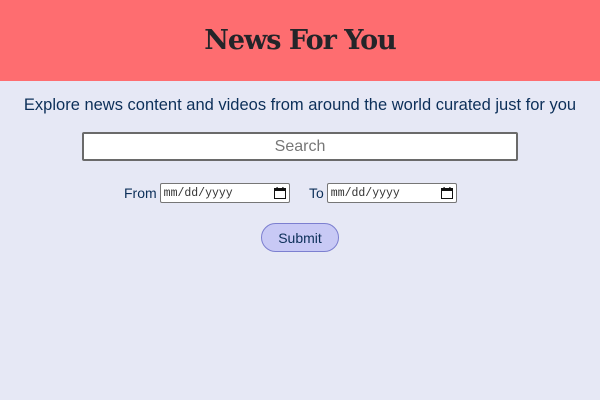 The width and height of the screenshot is (600, 400). I want to click on to-label: To, so click(316, 193).